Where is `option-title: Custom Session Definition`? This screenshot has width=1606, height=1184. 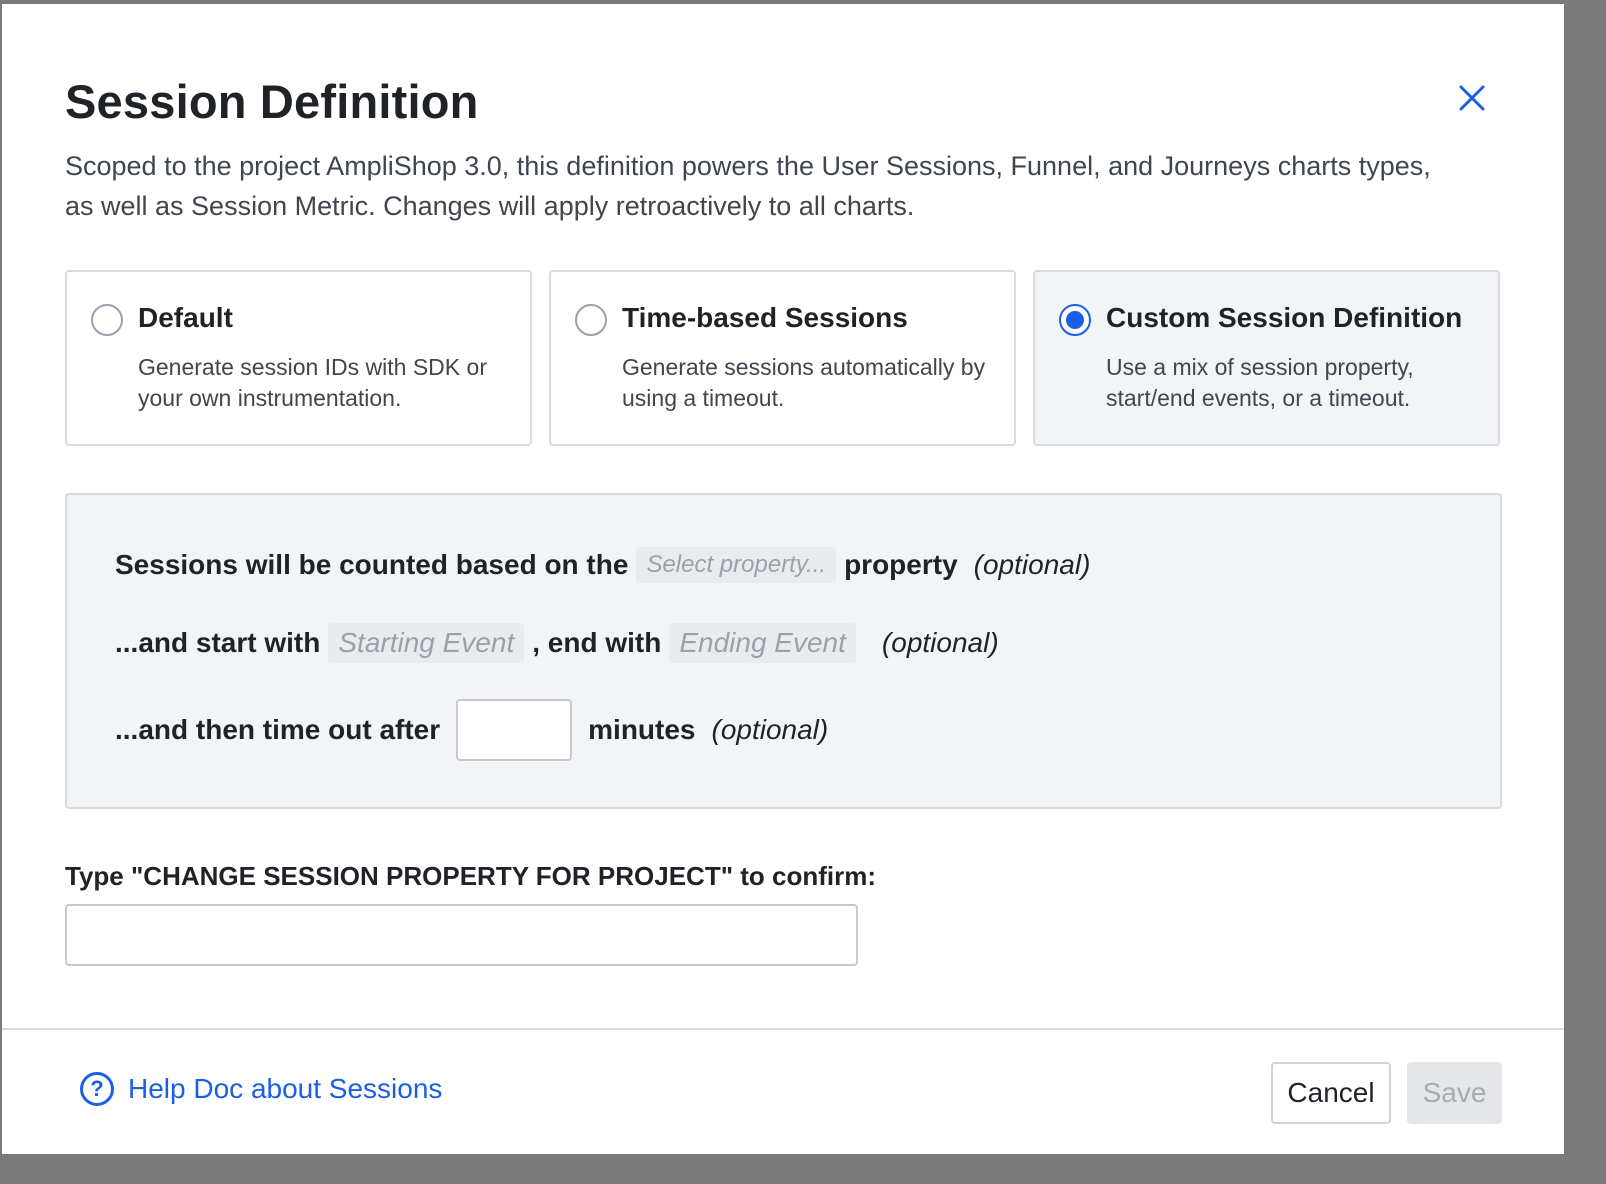 option-title: Custom Session Definition is located at coordinates (1284, 317).